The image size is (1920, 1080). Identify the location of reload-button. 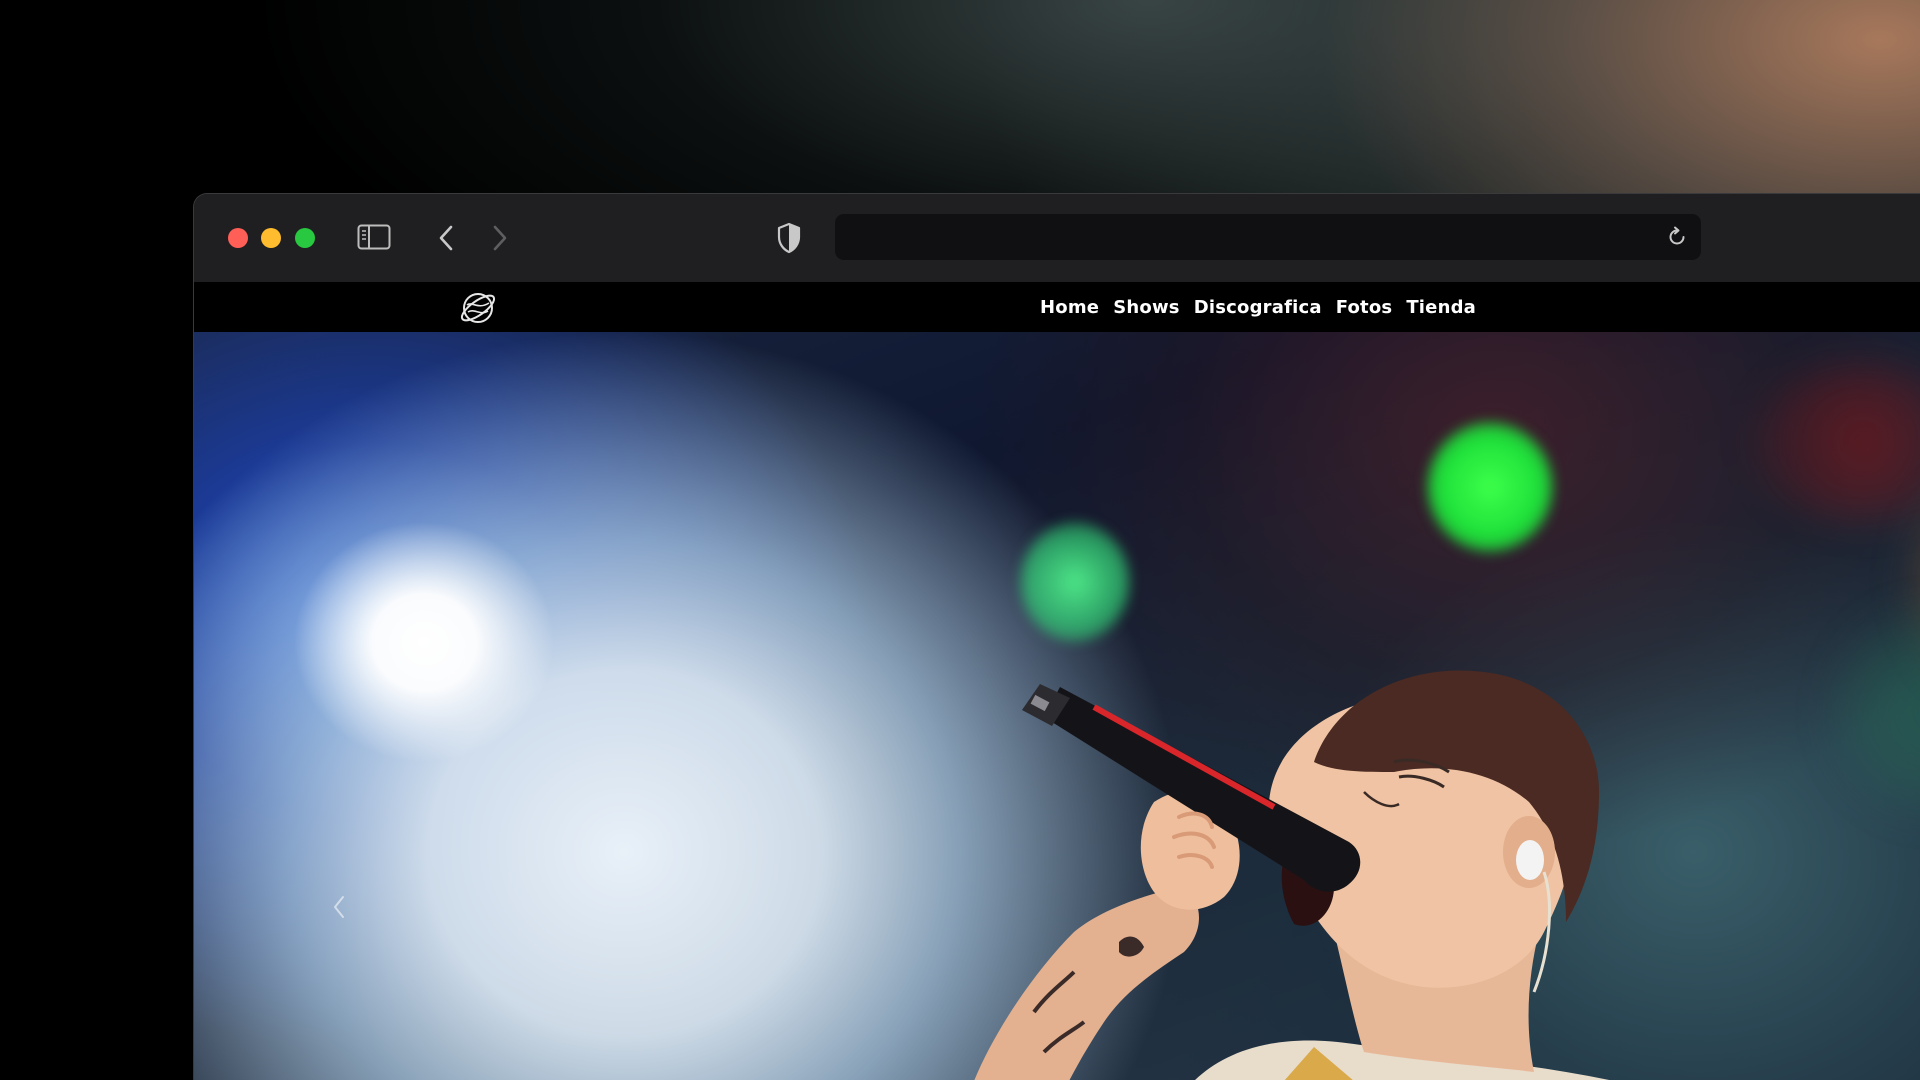
(1677, 237).